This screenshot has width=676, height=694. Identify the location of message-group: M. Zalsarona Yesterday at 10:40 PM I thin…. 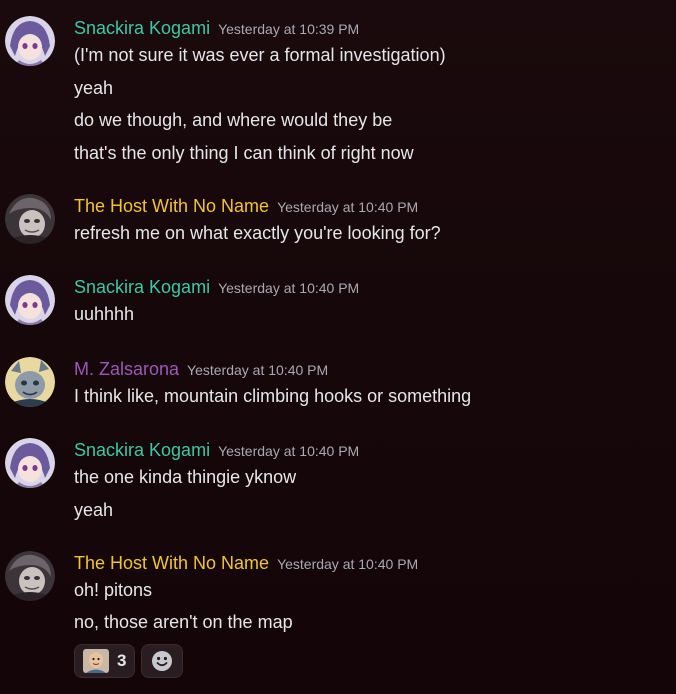
(338, 387).